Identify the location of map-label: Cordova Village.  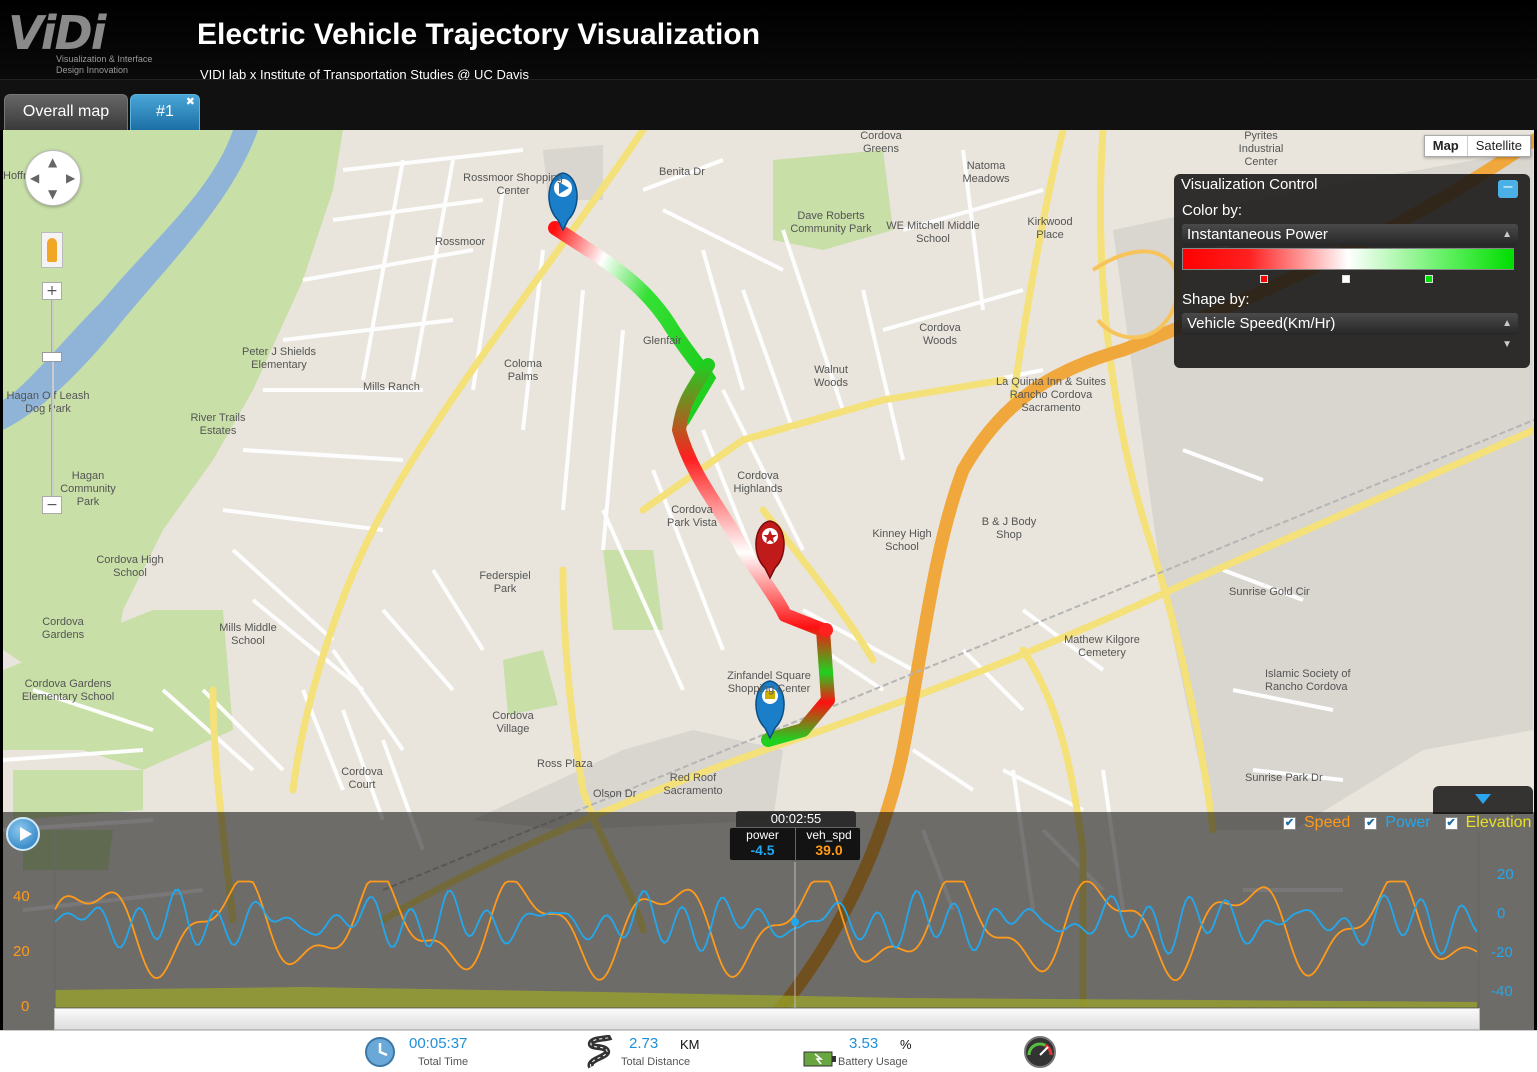
(513, 722).